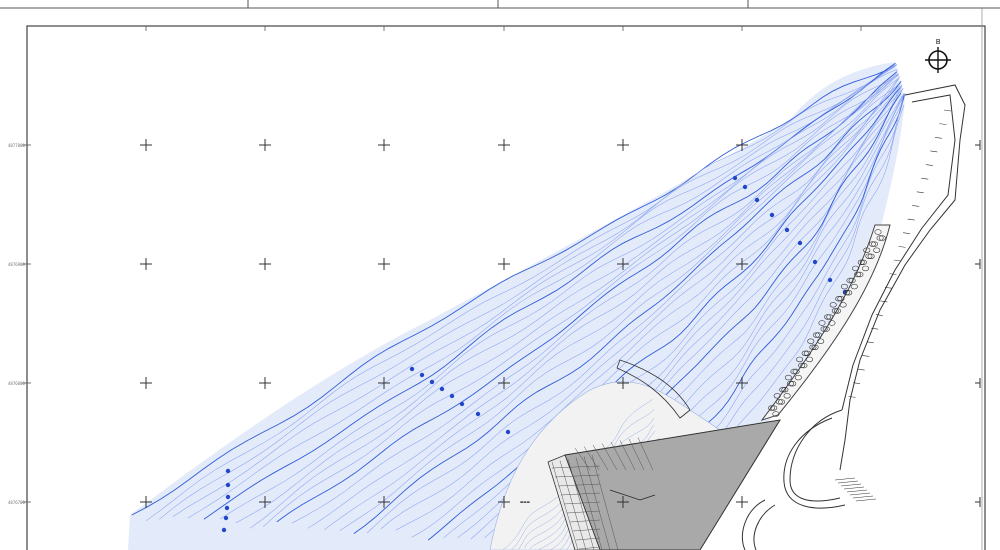 The width and height of the screenshot is (1000, 550). Describe the element at coordinates (16, 324) in the screenshot. I see `left-coordinate-labels: 4877000 4876900 4876800 4876700` at that location.